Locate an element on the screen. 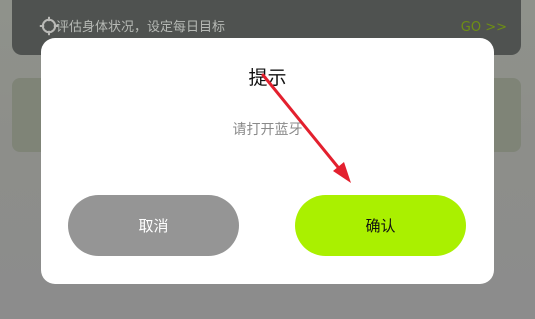  confirm-button-label: 确认 is located at coordinates (380, 225).